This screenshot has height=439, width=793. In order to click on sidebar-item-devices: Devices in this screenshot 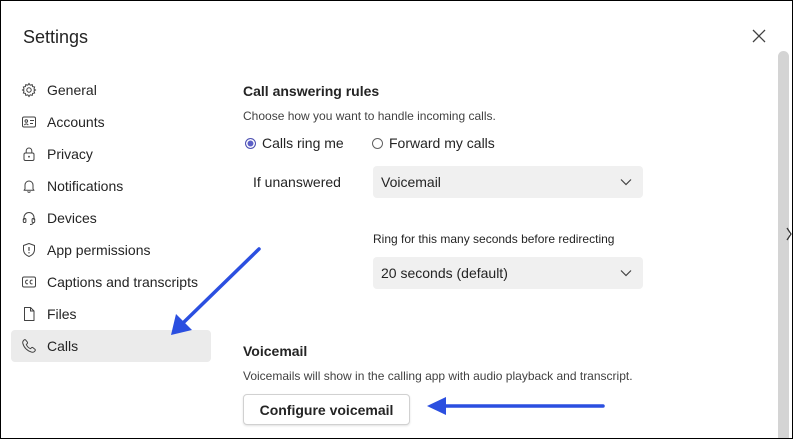, I will do `click(111, 218)`.